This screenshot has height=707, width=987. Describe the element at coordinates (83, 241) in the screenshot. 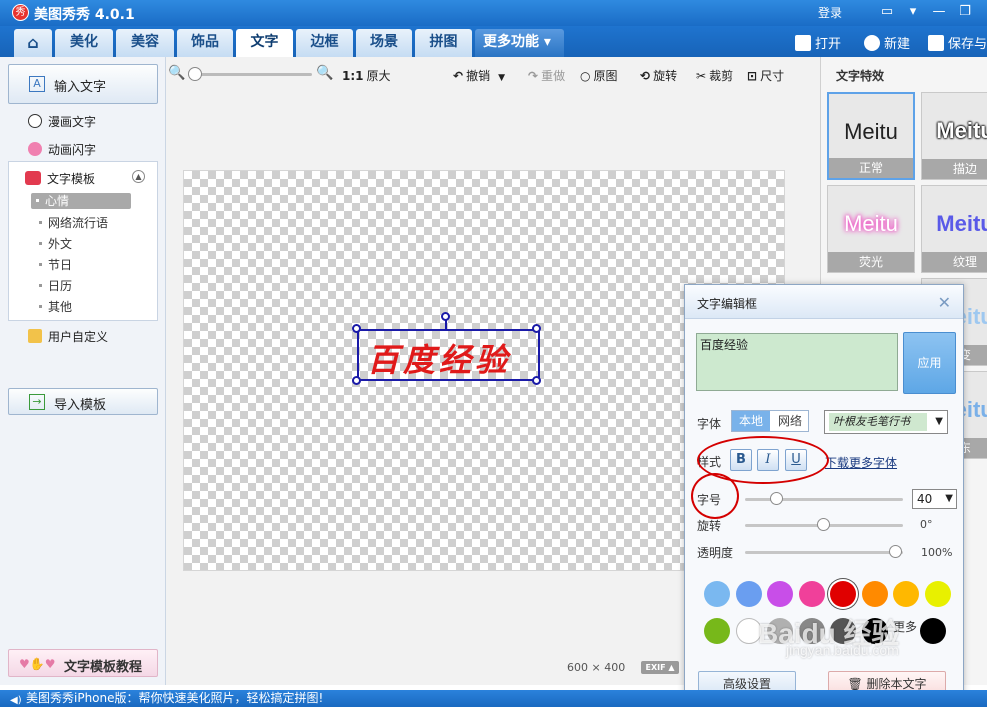

I see `text-templates-panel: 文字模板 ▲ 心情 网络流行语 外文 节日 日历 其他` at that location.